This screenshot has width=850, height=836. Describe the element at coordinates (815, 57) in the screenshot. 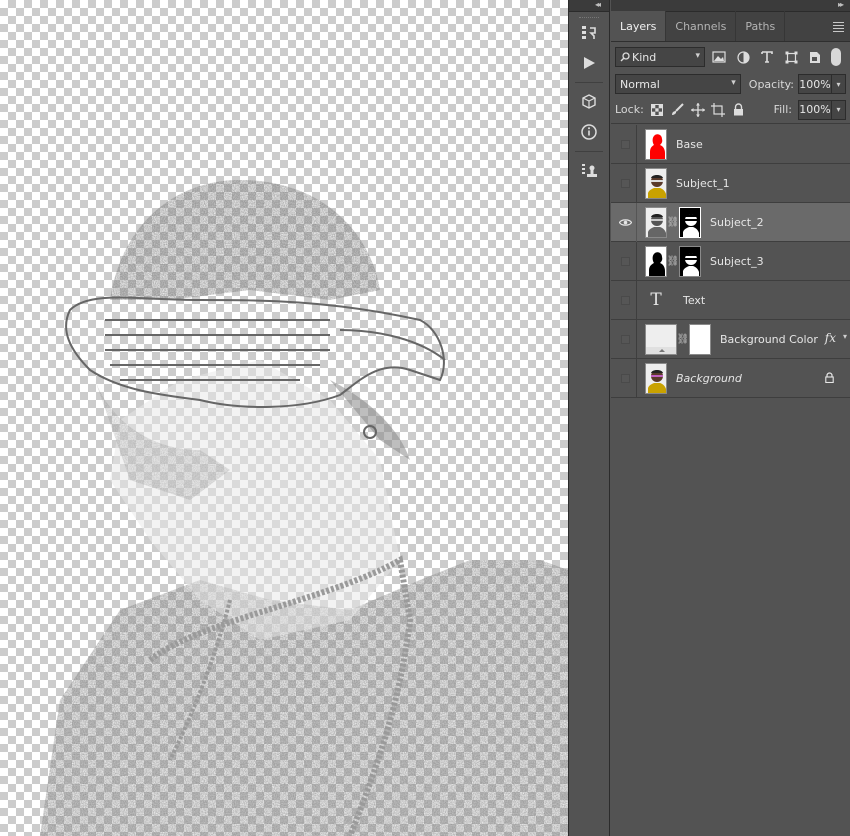

I see `filter-smart-object-icon` at that location.